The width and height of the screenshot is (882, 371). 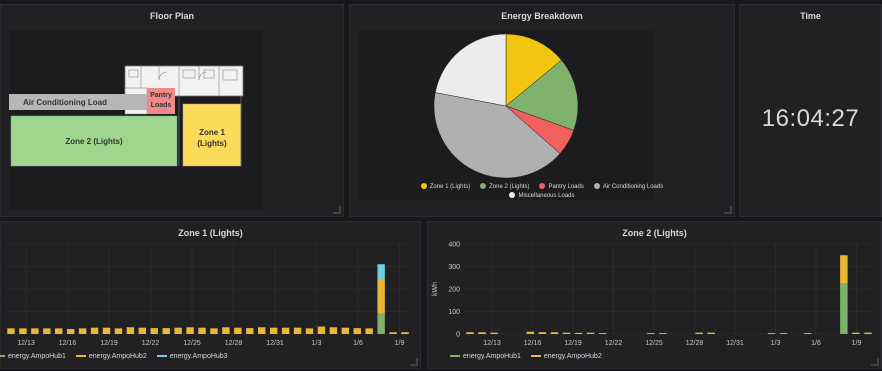 I want to click on x-tick-label: 1/3, so click(x=776, y=343).